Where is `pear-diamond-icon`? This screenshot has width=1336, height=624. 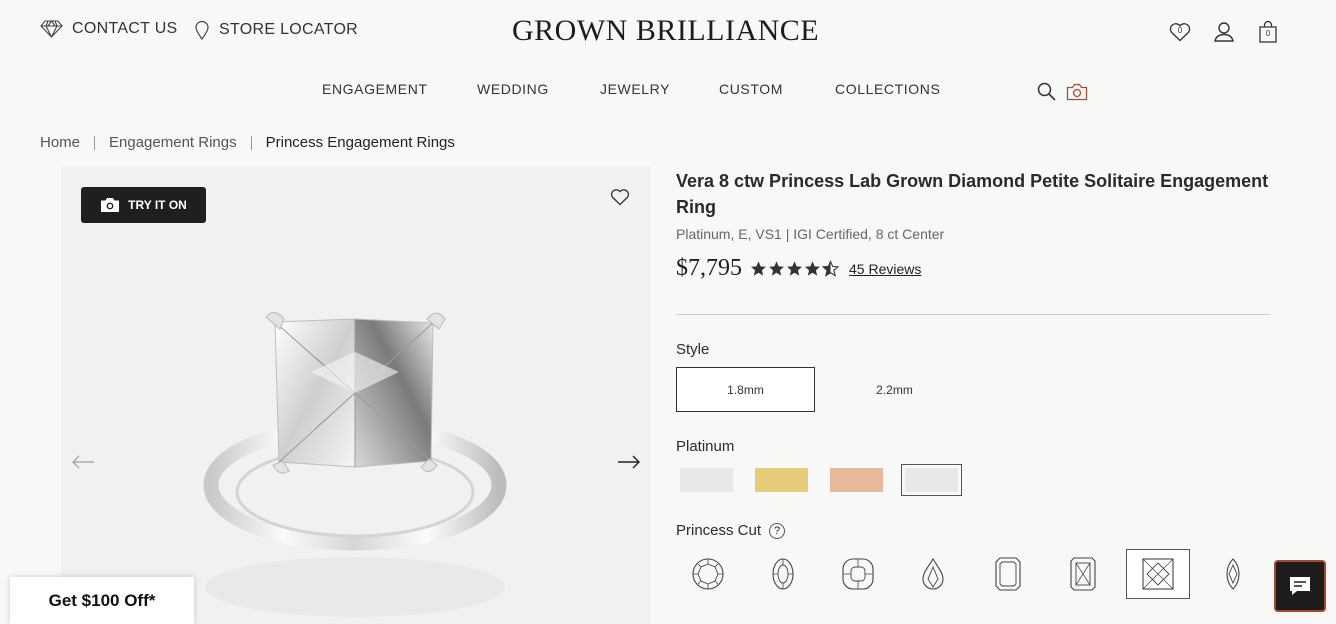
pear-diamond-icon is located at coordinates (933, 573).